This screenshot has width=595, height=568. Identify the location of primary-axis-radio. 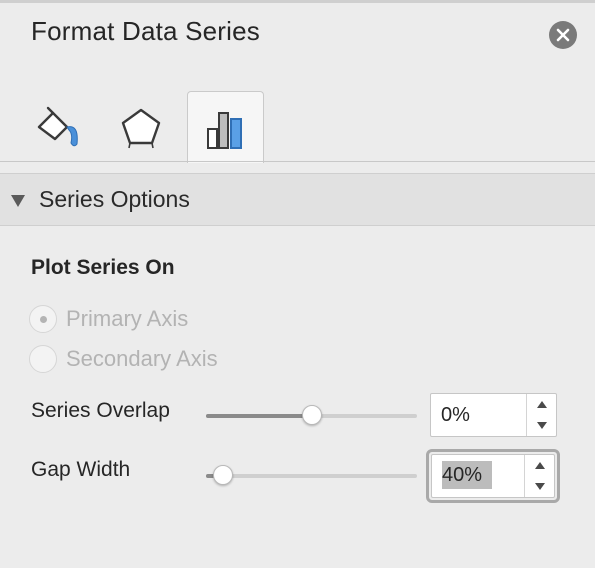
(43, 319).